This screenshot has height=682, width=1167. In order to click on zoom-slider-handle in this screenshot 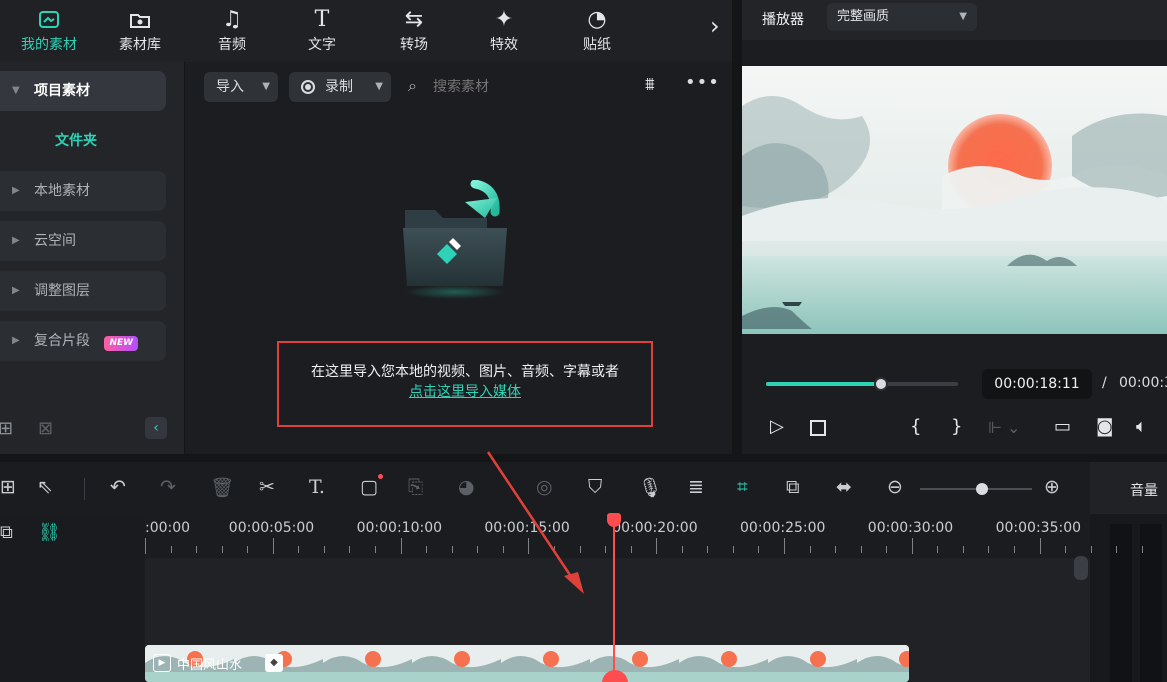, I will do `click(982, 489)`.